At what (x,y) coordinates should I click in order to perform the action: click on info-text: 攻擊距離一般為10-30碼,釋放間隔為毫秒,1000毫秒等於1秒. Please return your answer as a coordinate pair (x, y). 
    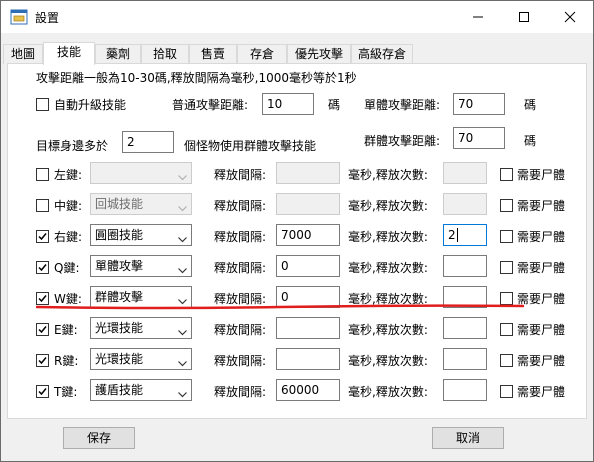
    Looking at the image, I should click on (196, 78).